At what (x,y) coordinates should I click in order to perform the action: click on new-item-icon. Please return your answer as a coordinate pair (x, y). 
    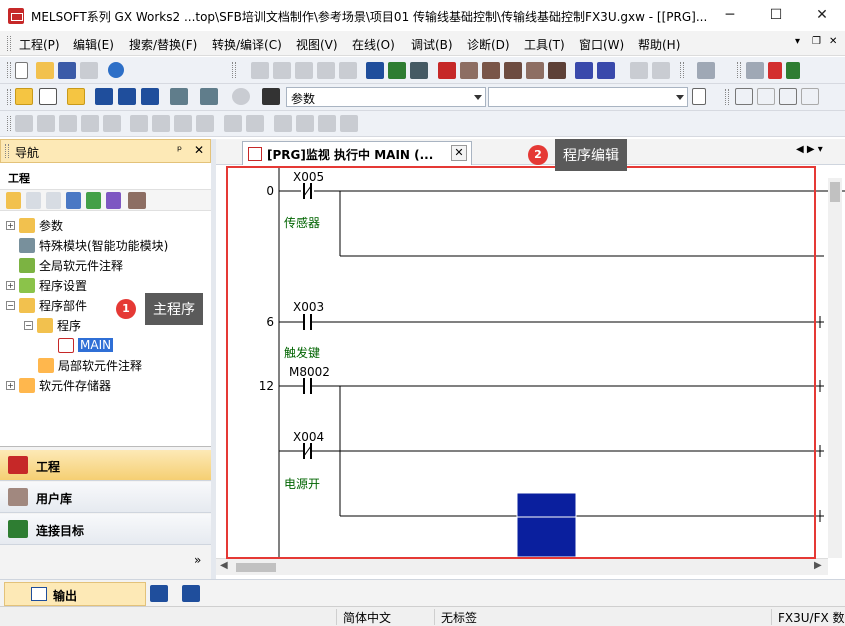
    Looking at the image, I should click on (13, 200).